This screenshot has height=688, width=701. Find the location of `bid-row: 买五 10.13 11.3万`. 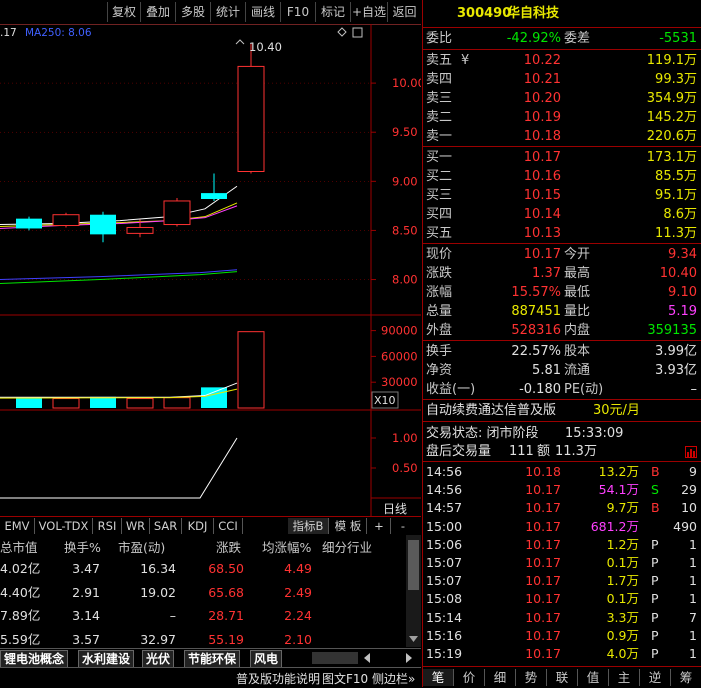

bid-row: 买五 10.13 11.3万 is located at coordinates (562, 233).